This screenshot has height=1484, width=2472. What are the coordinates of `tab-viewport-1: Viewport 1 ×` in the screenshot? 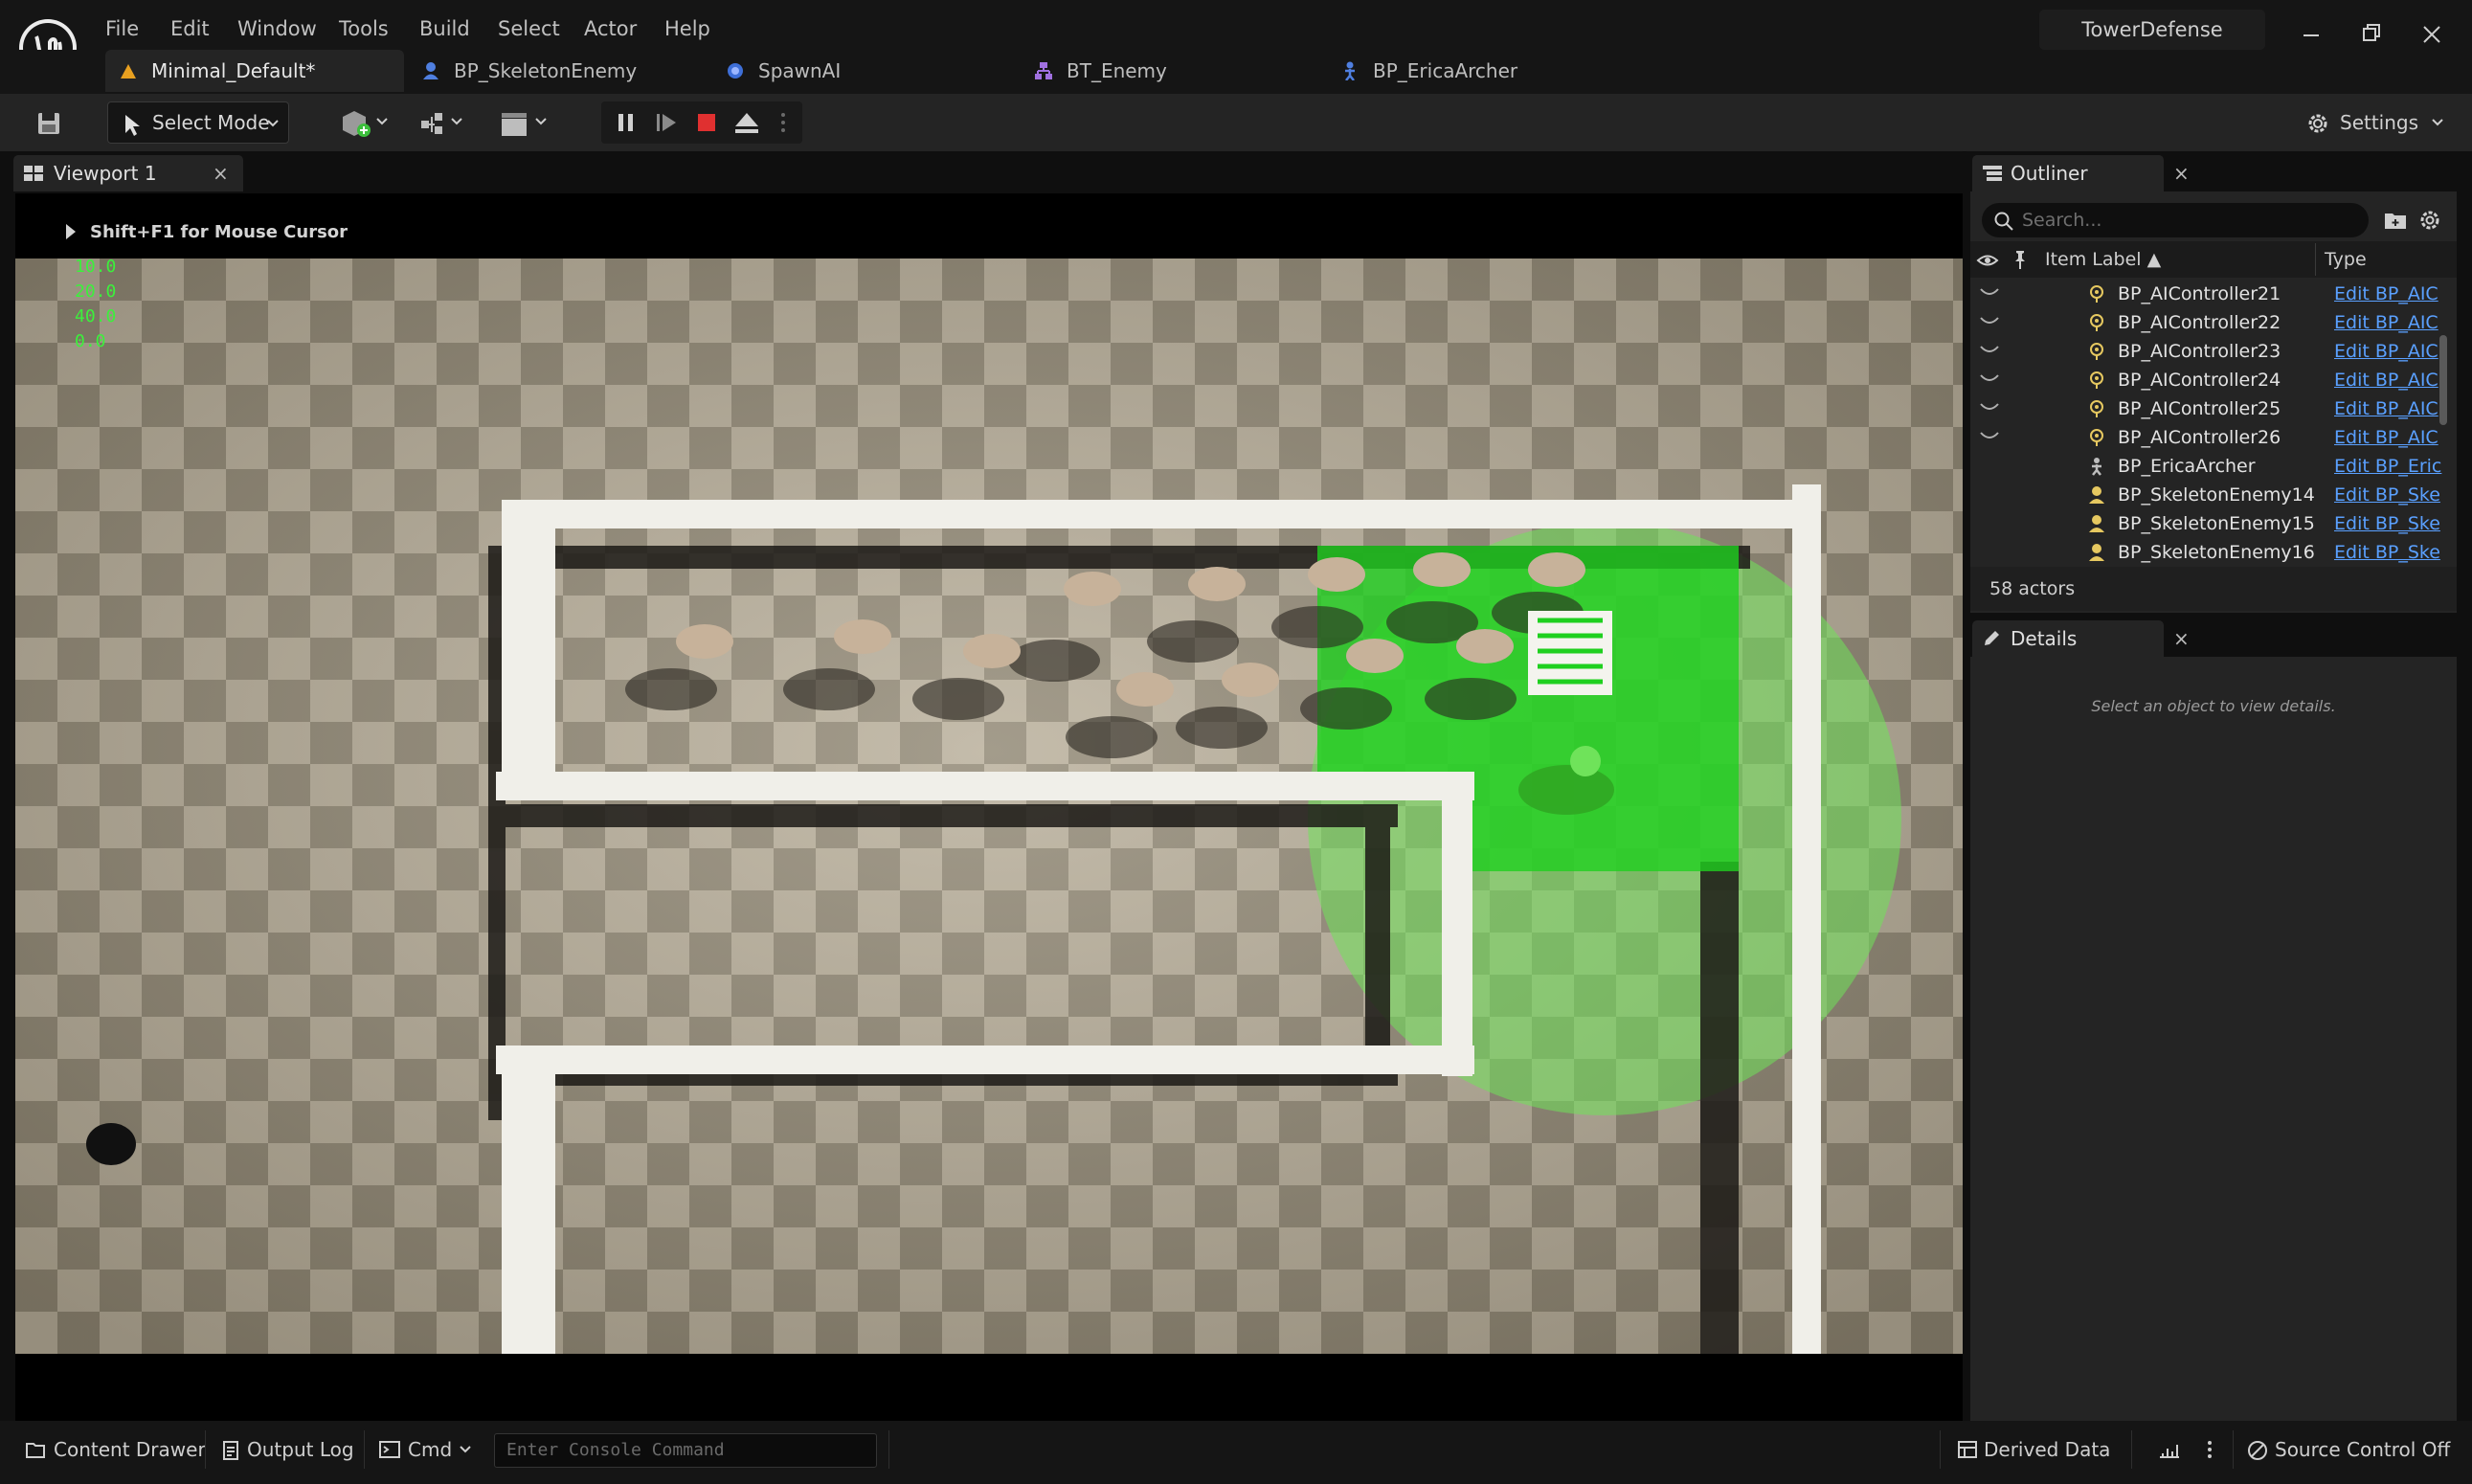 It's located at (128, 173).